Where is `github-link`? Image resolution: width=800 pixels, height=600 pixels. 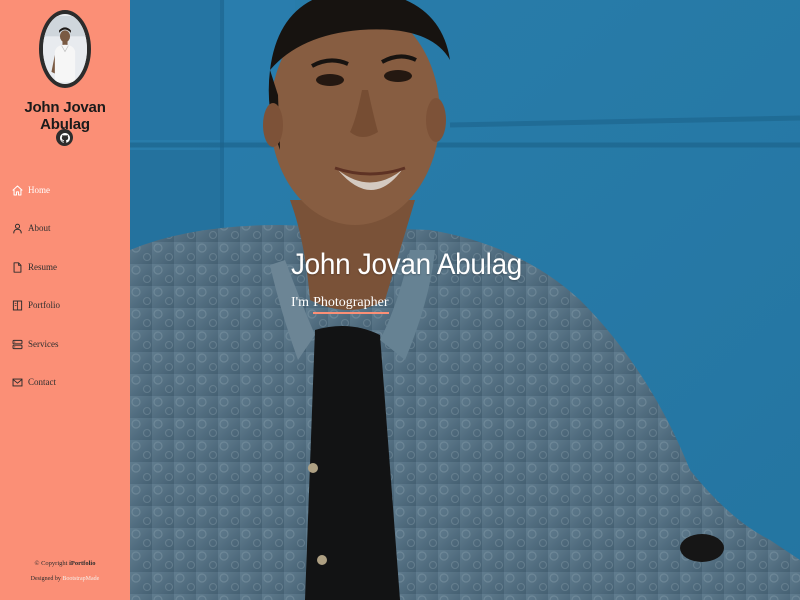 github-link is located at coordinates (64, 137).